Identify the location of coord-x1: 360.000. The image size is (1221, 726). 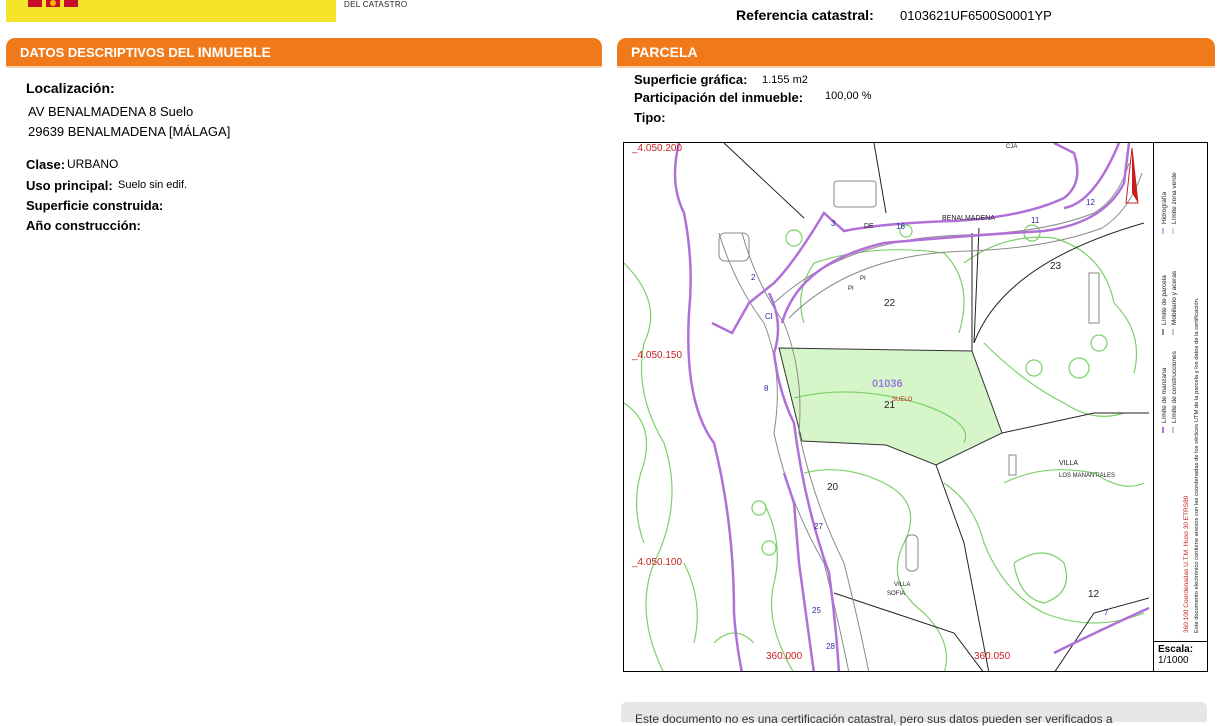
(784, 656).